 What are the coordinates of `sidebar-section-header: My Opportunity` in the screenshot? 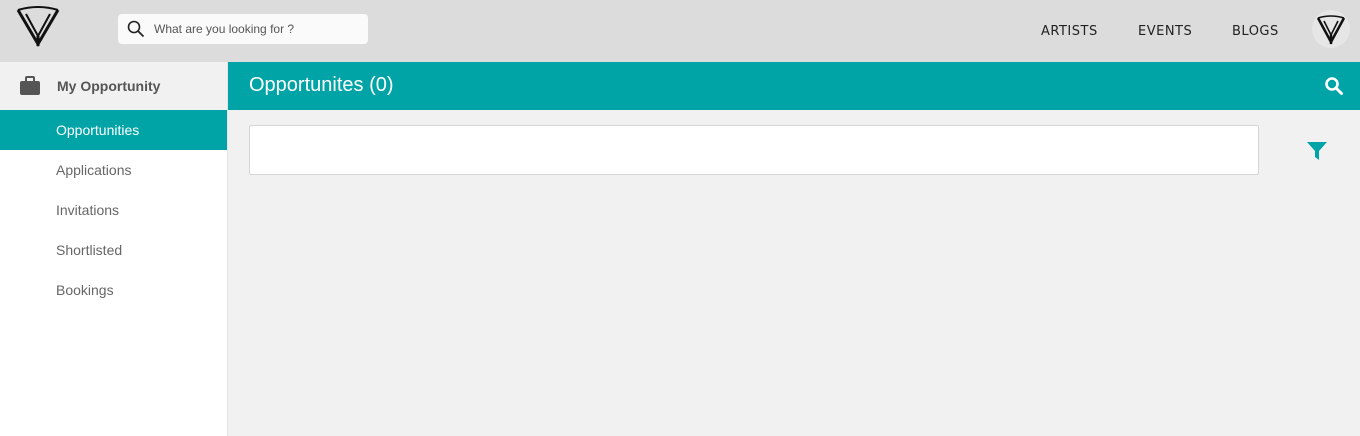 It's located at (113, 86).